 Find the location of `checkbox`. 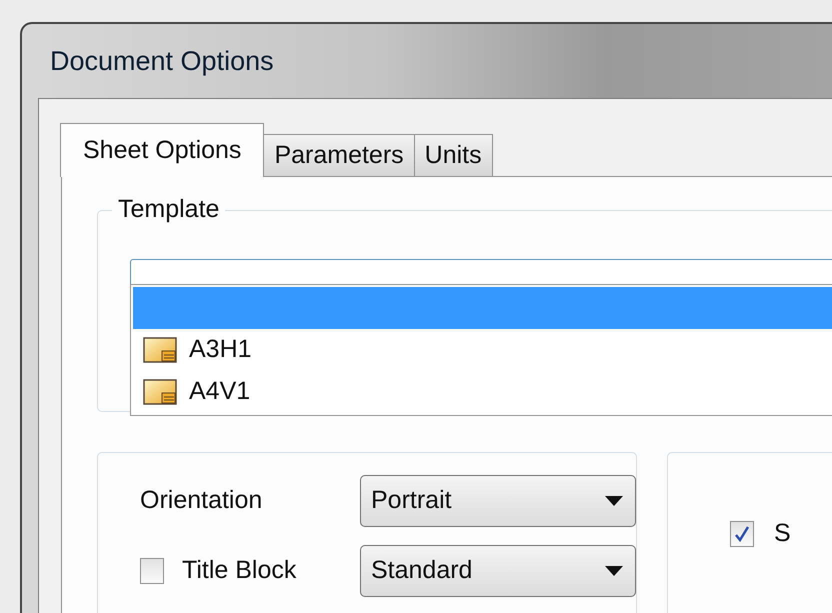

checkbox is located at coordinates (742, 533).